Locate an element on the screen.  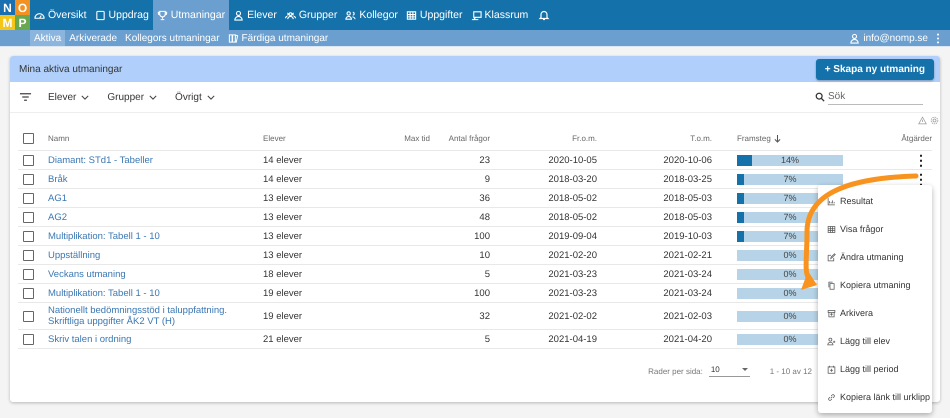
menu-item: Kopiera utmaning is located at coordinates (875, 285).